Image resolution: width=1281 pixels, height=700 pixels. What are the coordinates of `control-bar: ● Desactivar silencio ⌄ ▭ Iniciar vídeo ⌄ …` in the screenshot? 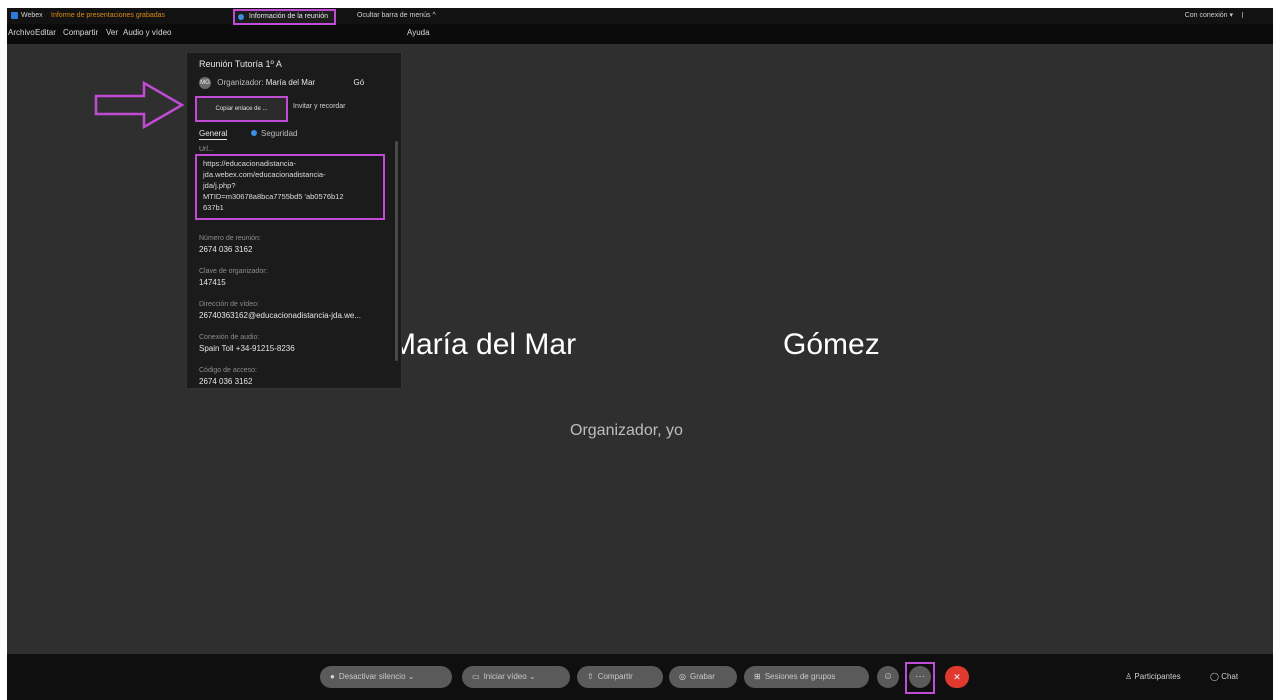 It's located at (640, 677).